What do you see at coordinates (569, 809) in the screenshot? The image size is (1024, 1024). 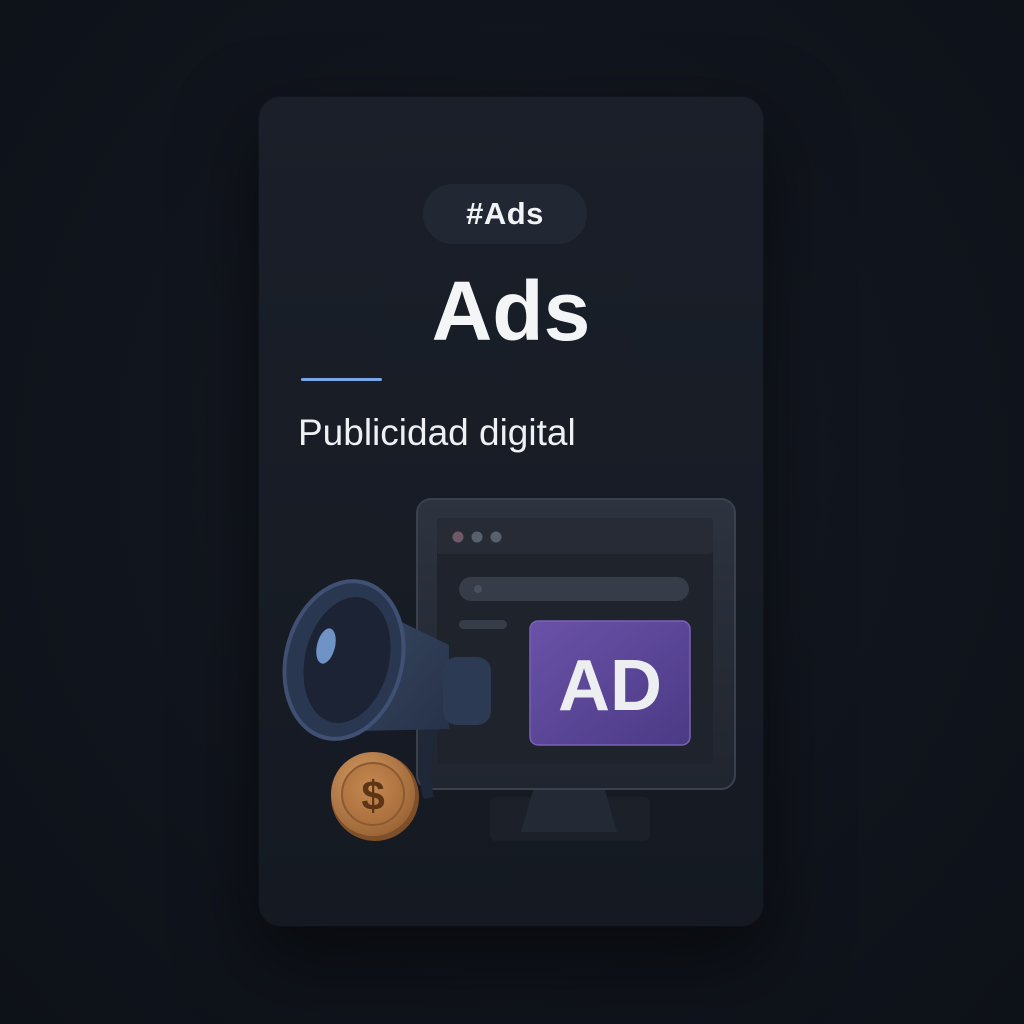 I see `monitor-stand-neck` at bounding box center [569, 809].